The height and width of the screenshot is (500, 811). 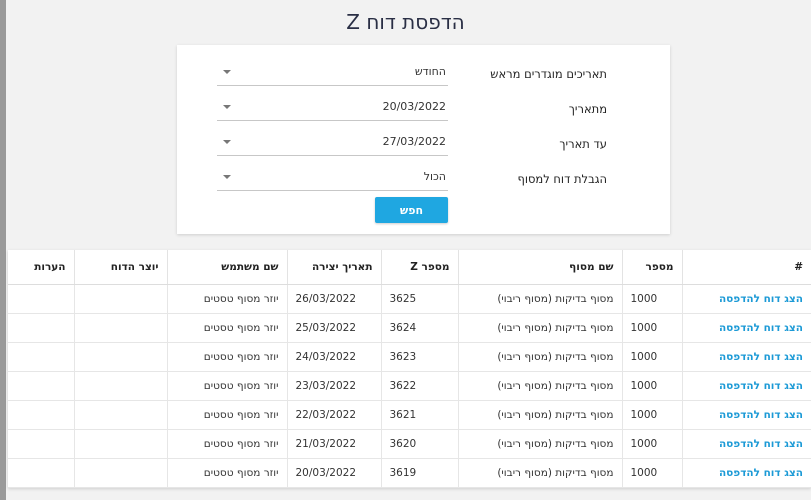 I want to click on column-header-number: מספר, so click(x=651, y=267).